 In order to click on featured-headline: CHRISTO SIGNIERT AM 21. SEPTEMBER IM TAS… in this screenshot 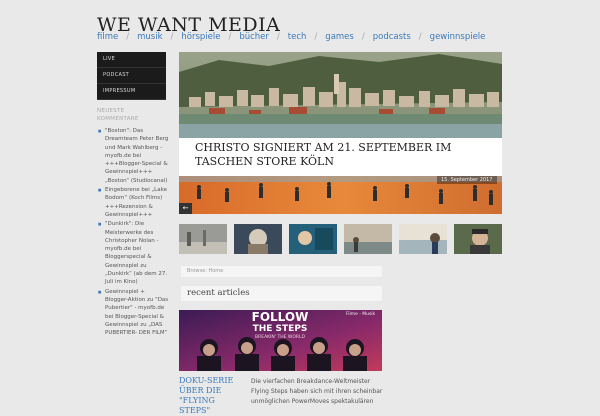, I will do `click(325, 155)`.